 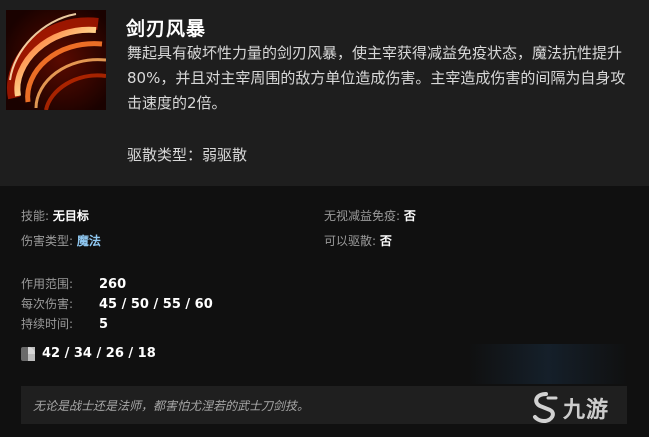 I want to click on stat-value: 260, so click(x=113, y=284).